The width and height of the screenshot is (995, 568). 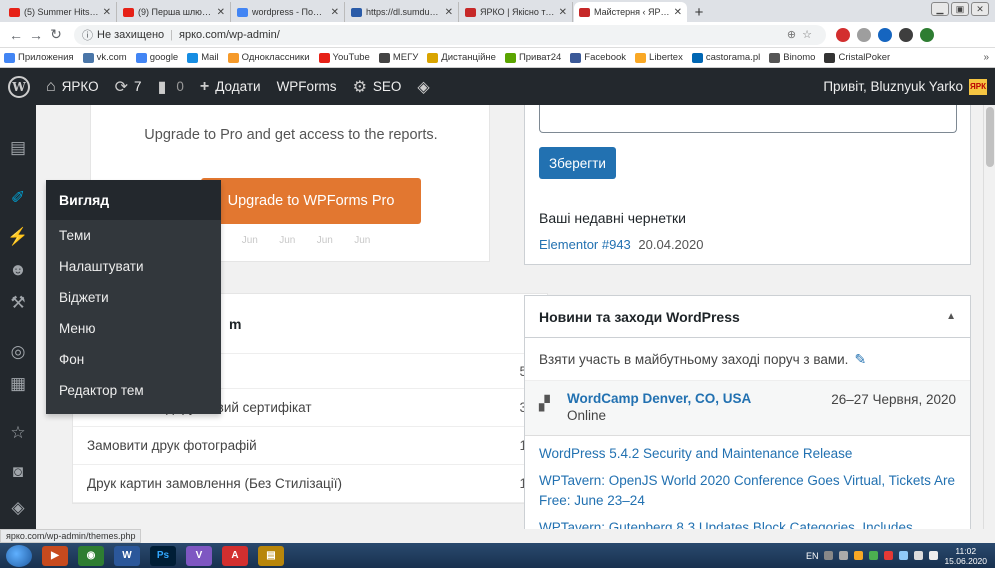 What do you see at coordinates (271, 555) in the screenshot?
I see `taskbar-explorer-icon: ▤` at bounding box center [271, 555].